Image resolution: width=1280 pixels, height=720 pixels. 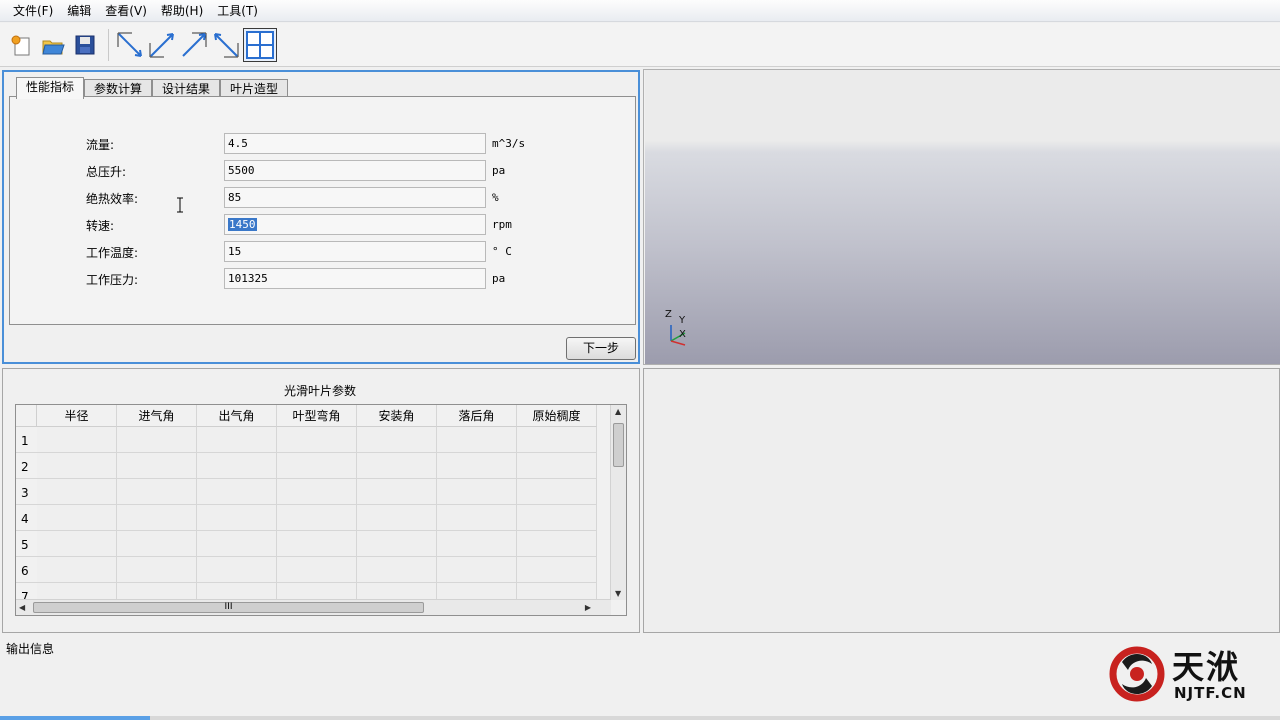 What do you see at coordinates (502, 251) in the screenshot?
I see `temperature-unit: ° C` at bounding box center [502, 251].